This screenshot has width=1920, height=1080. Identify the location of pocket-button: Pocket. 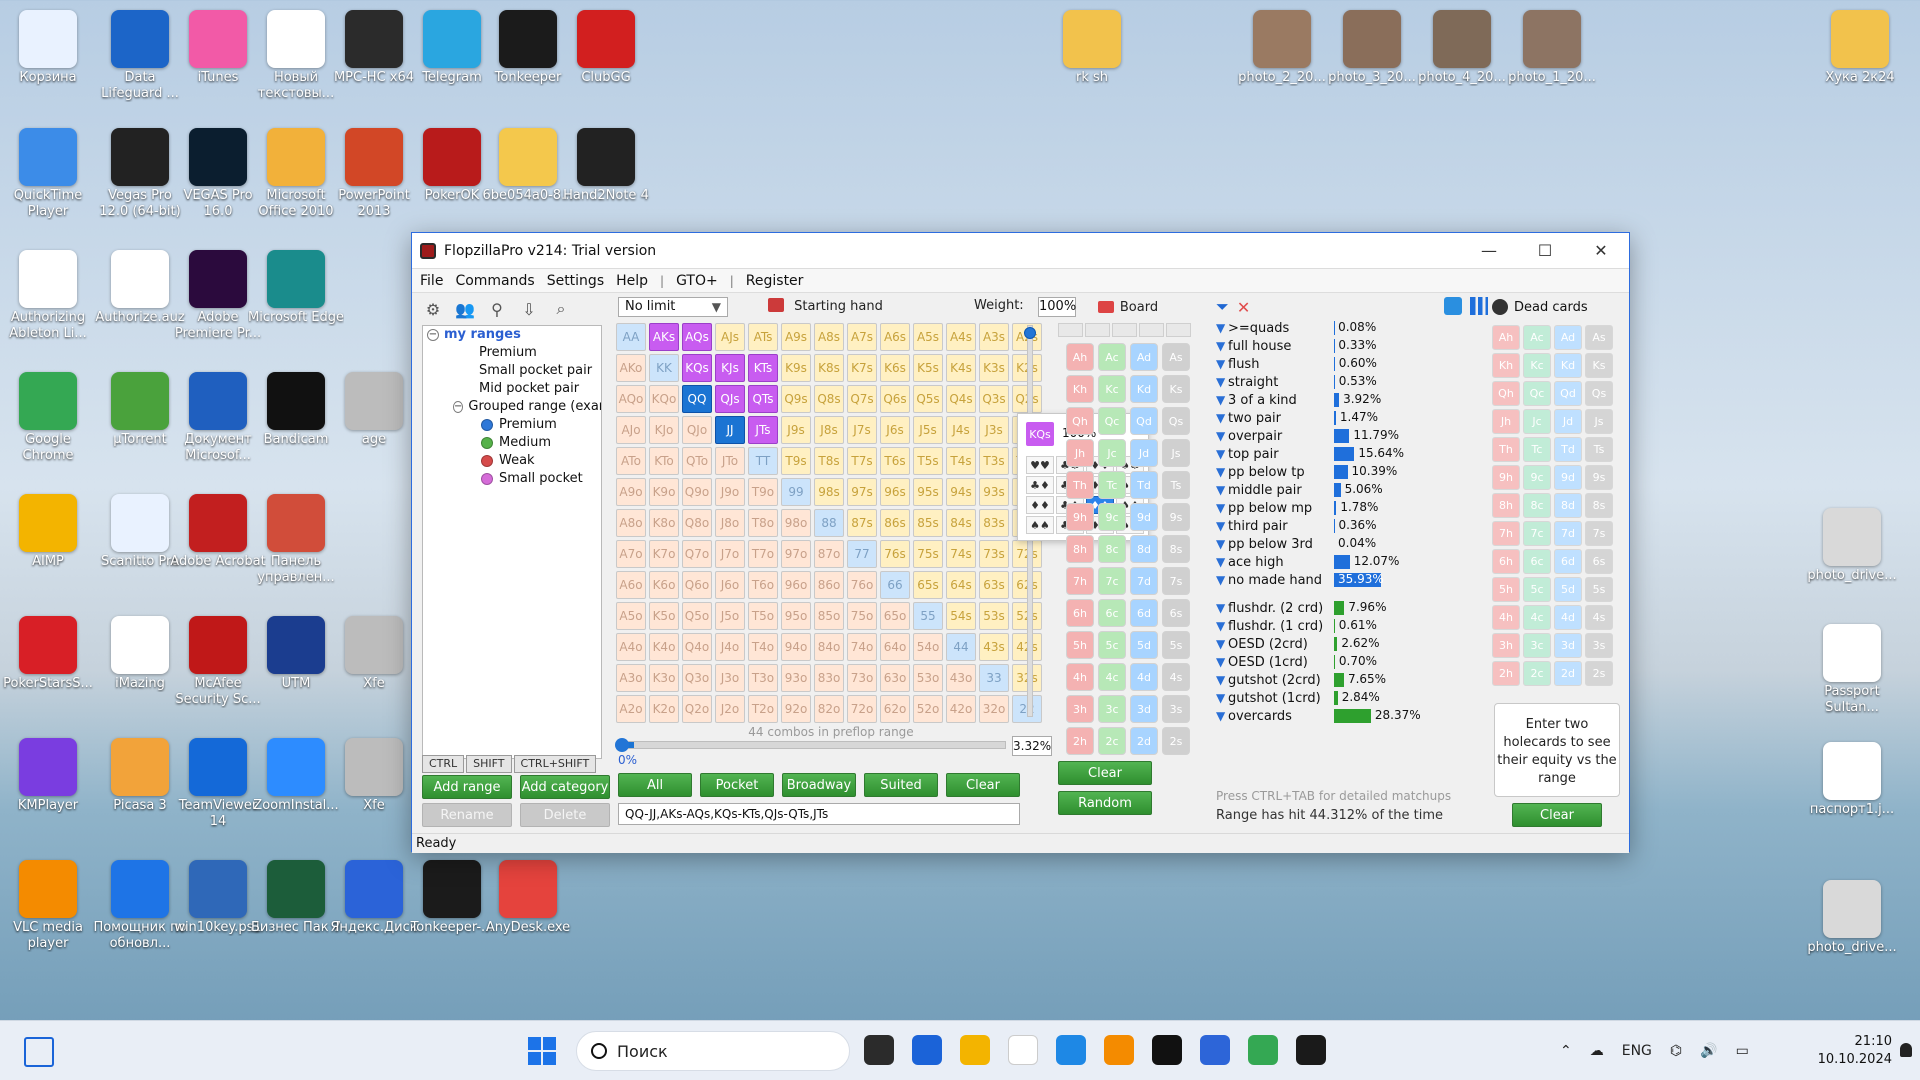
(737, 785).